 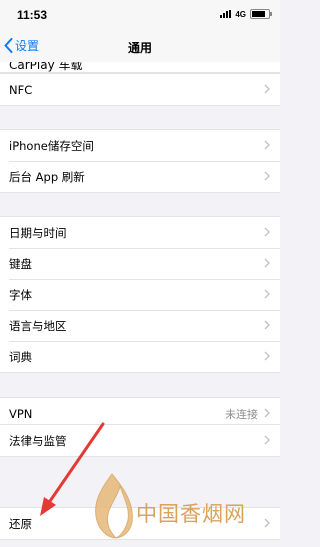 I want to click on list-item-fonts: 字体, so click(x=140, y=294).